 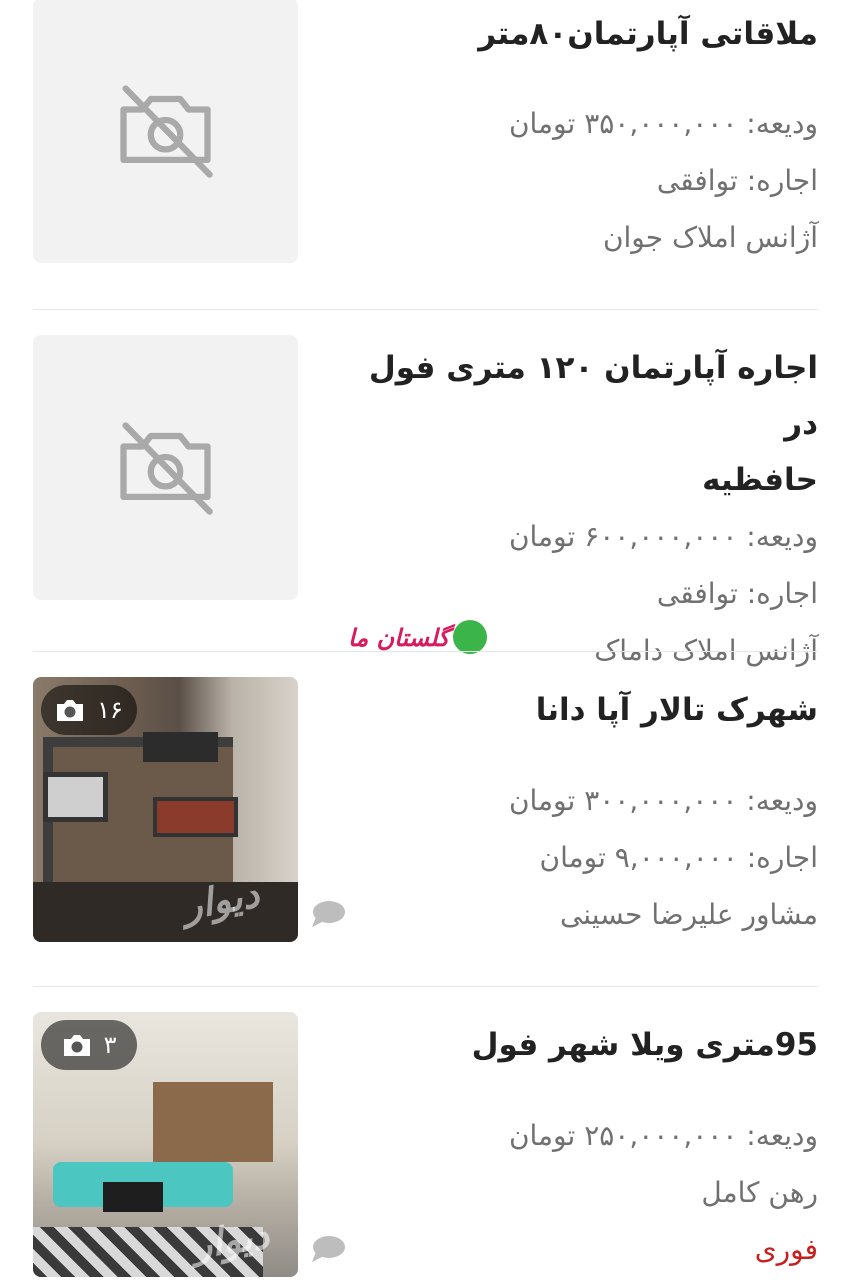 What do you see at coordinates (663, 123) in the screenshot?
I see `listing-deposit: ودیعه: ۳۵۰,۰۰۰,۰۰۰ تومان` at bounding box center [663, 123].